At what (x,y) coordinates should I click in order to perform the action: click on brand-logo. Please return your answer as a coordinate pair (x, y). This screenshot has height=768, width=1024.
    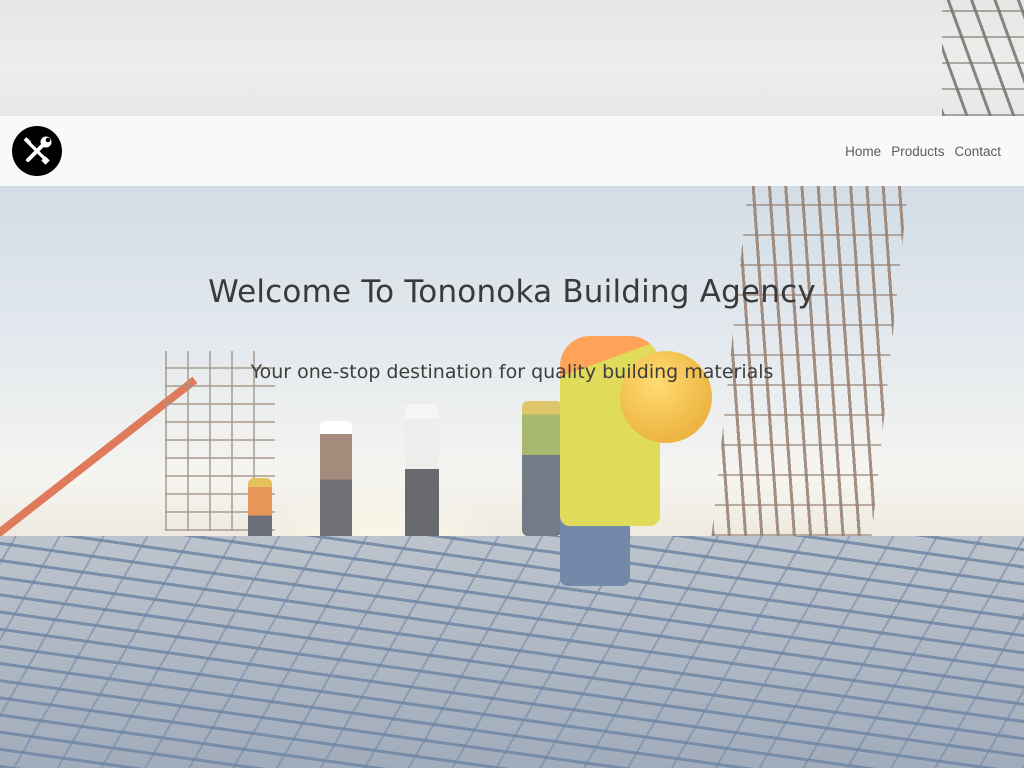
    Looking at the image, I should click on (37, 151).